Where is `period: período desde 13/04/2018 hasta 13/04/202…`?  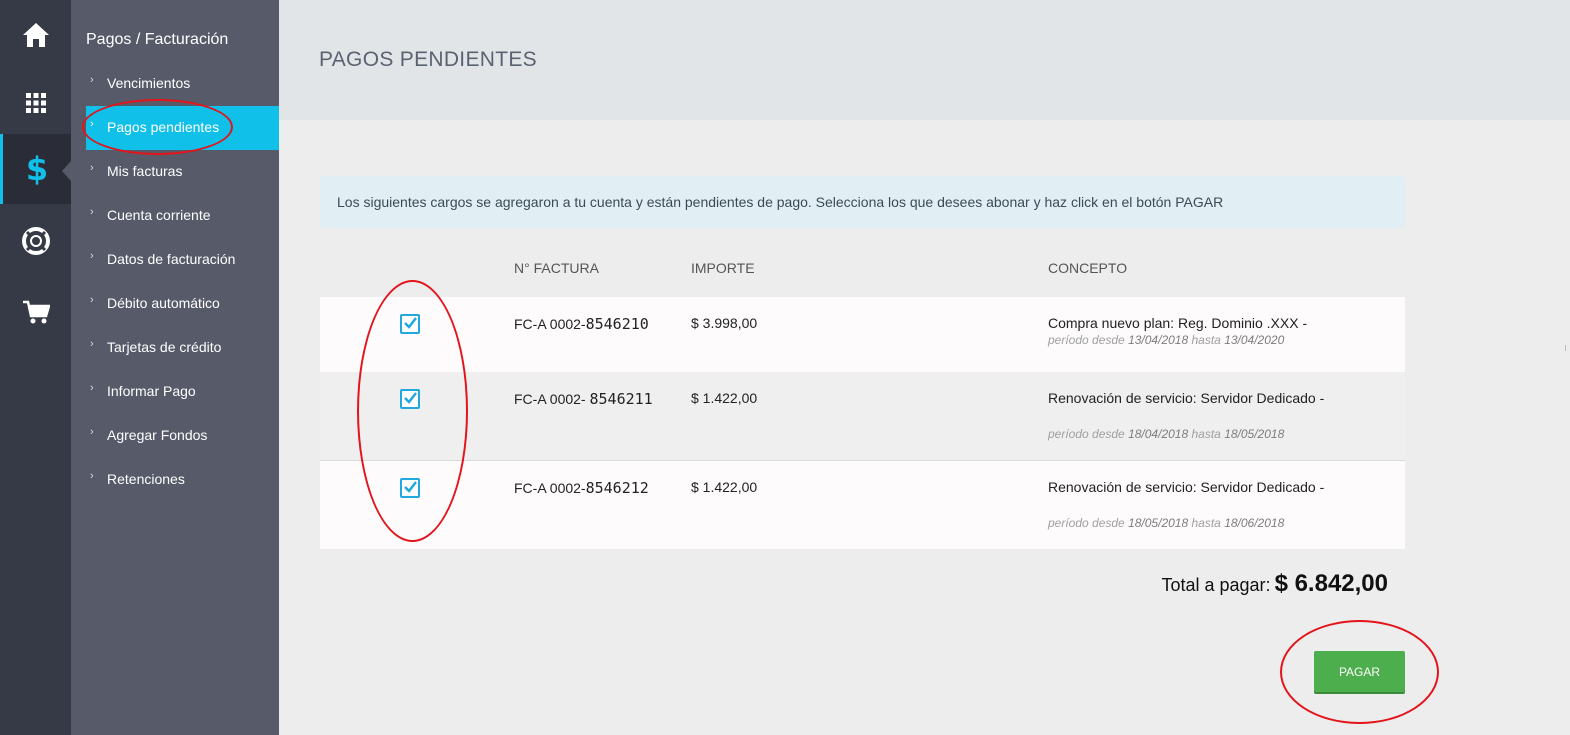
period: período desde 13/04/2018 hasta 13/04/202… is located at coordinates (1166, 340).